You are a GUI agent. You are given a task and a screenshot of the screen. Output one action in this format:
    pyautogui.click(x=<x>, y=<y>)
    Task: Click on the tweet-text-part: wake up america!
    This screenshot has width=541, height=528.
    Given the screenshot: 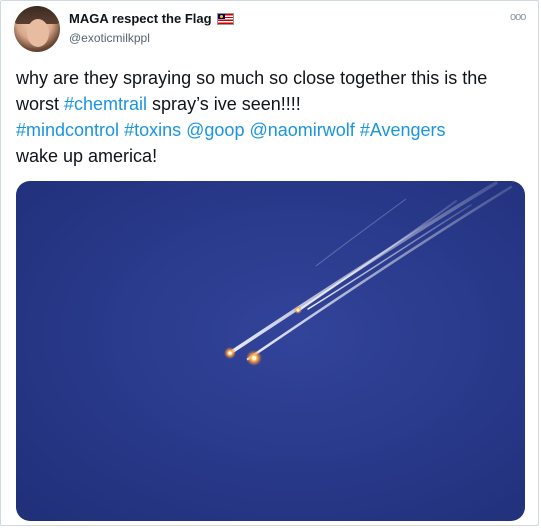 What is the action you would take?
    pyautogui.click(x=87, y=156)
    